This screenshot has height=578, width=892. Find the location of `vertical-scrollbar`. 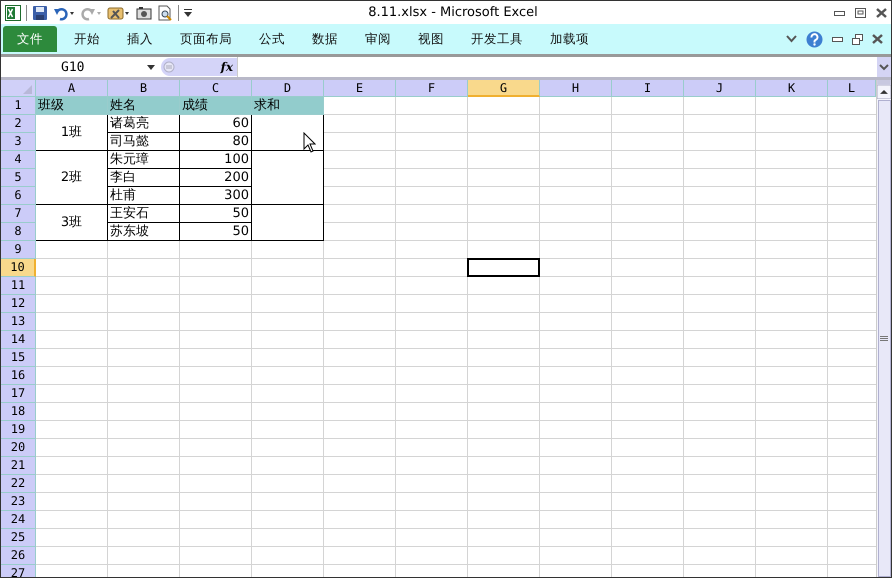

vertical-scrollbar is located at coordinates (883, 328).